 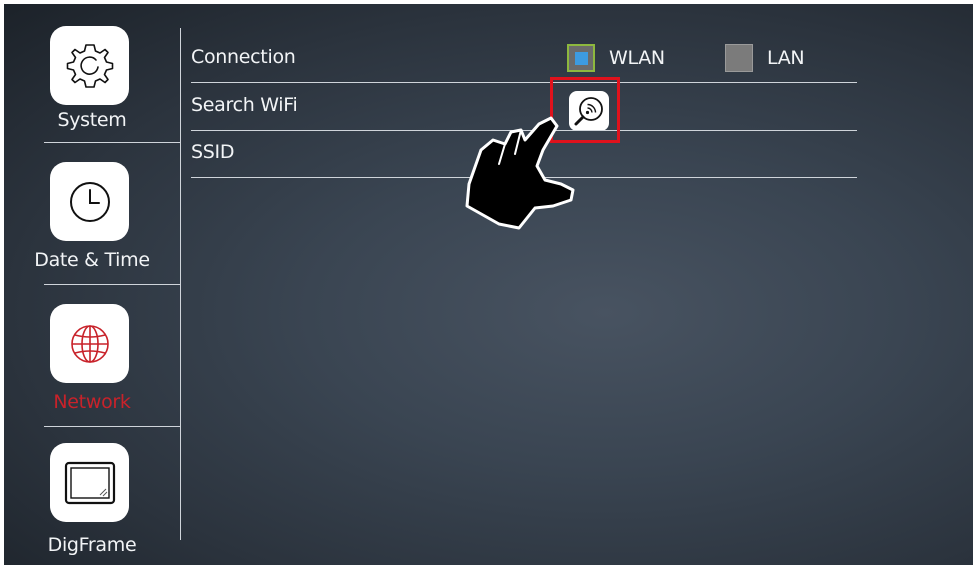 I want to click on wlan-radio: WLAN, so click(x=616, y=58).